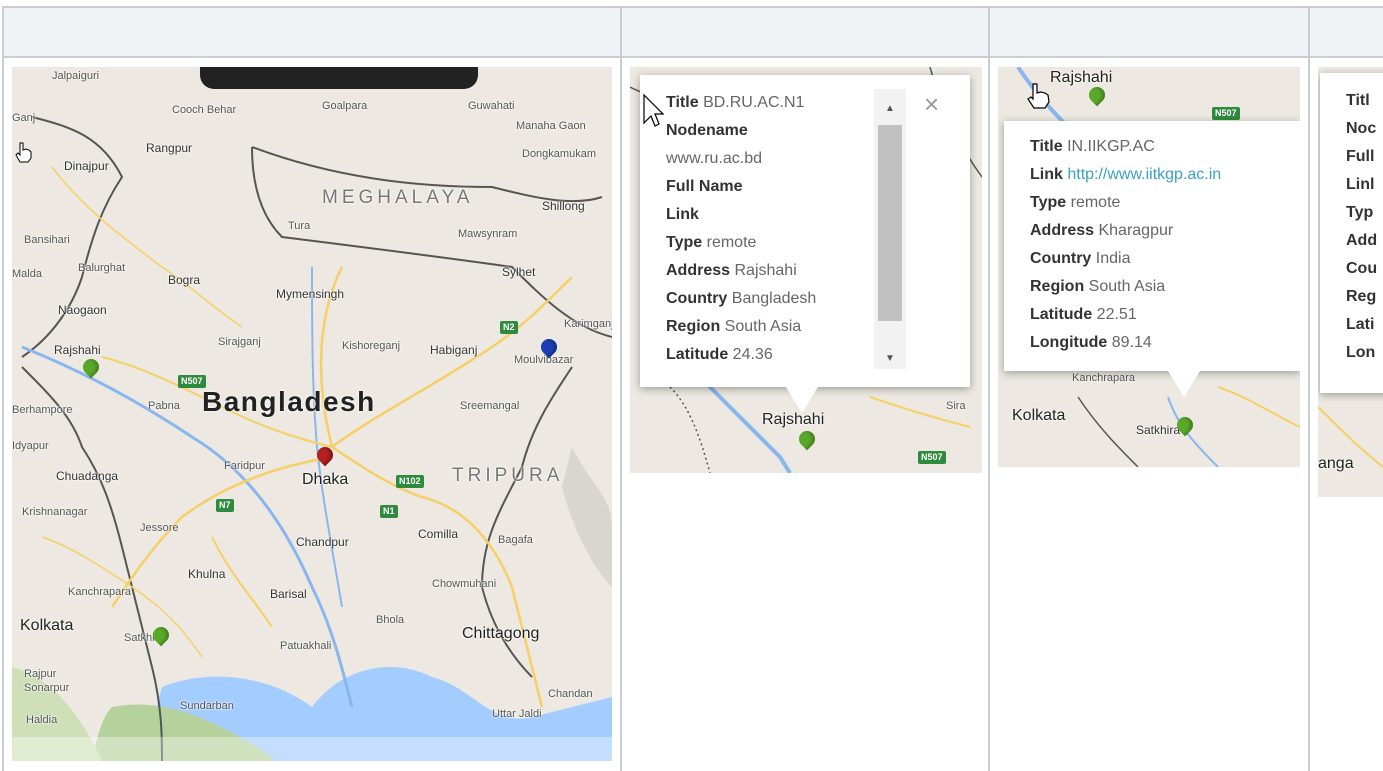  I want to click on place-label: Jalpaiguri, so click(76, 76).